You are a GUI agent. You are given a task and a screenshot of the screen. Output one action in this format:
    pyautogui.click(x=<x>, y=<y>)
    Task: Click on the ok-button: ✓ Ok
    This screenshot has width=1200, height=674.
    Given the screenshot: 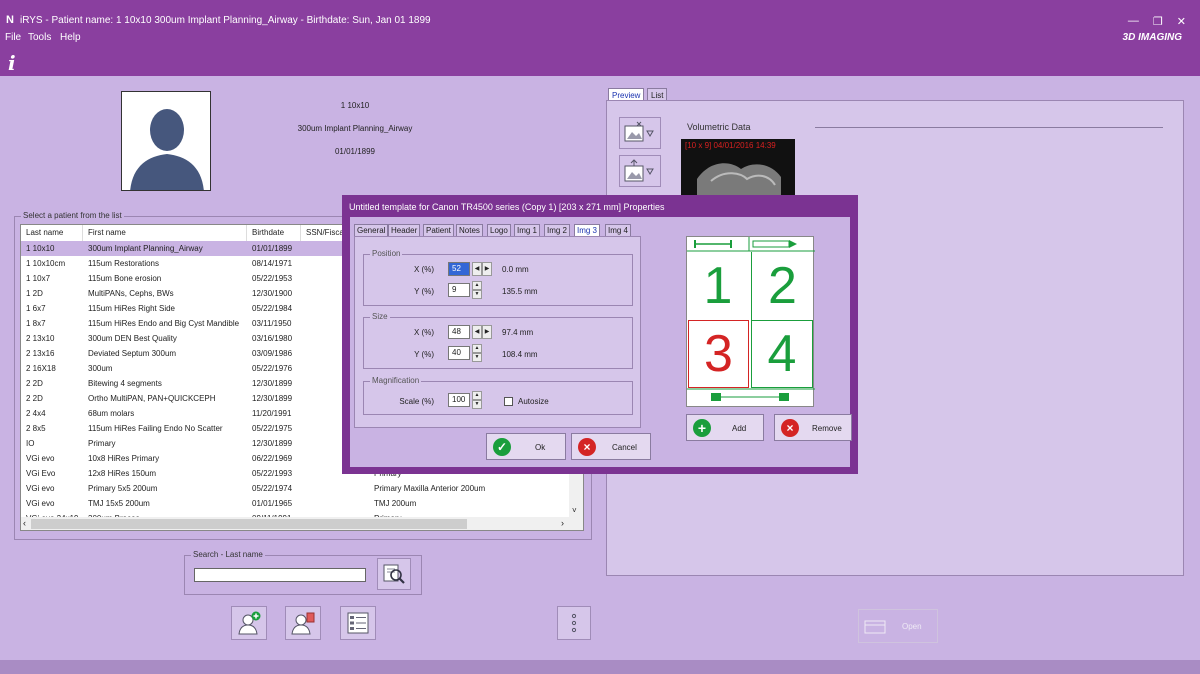 What is the action you would take?
    pyautogui.click(x=526, y=446)
    